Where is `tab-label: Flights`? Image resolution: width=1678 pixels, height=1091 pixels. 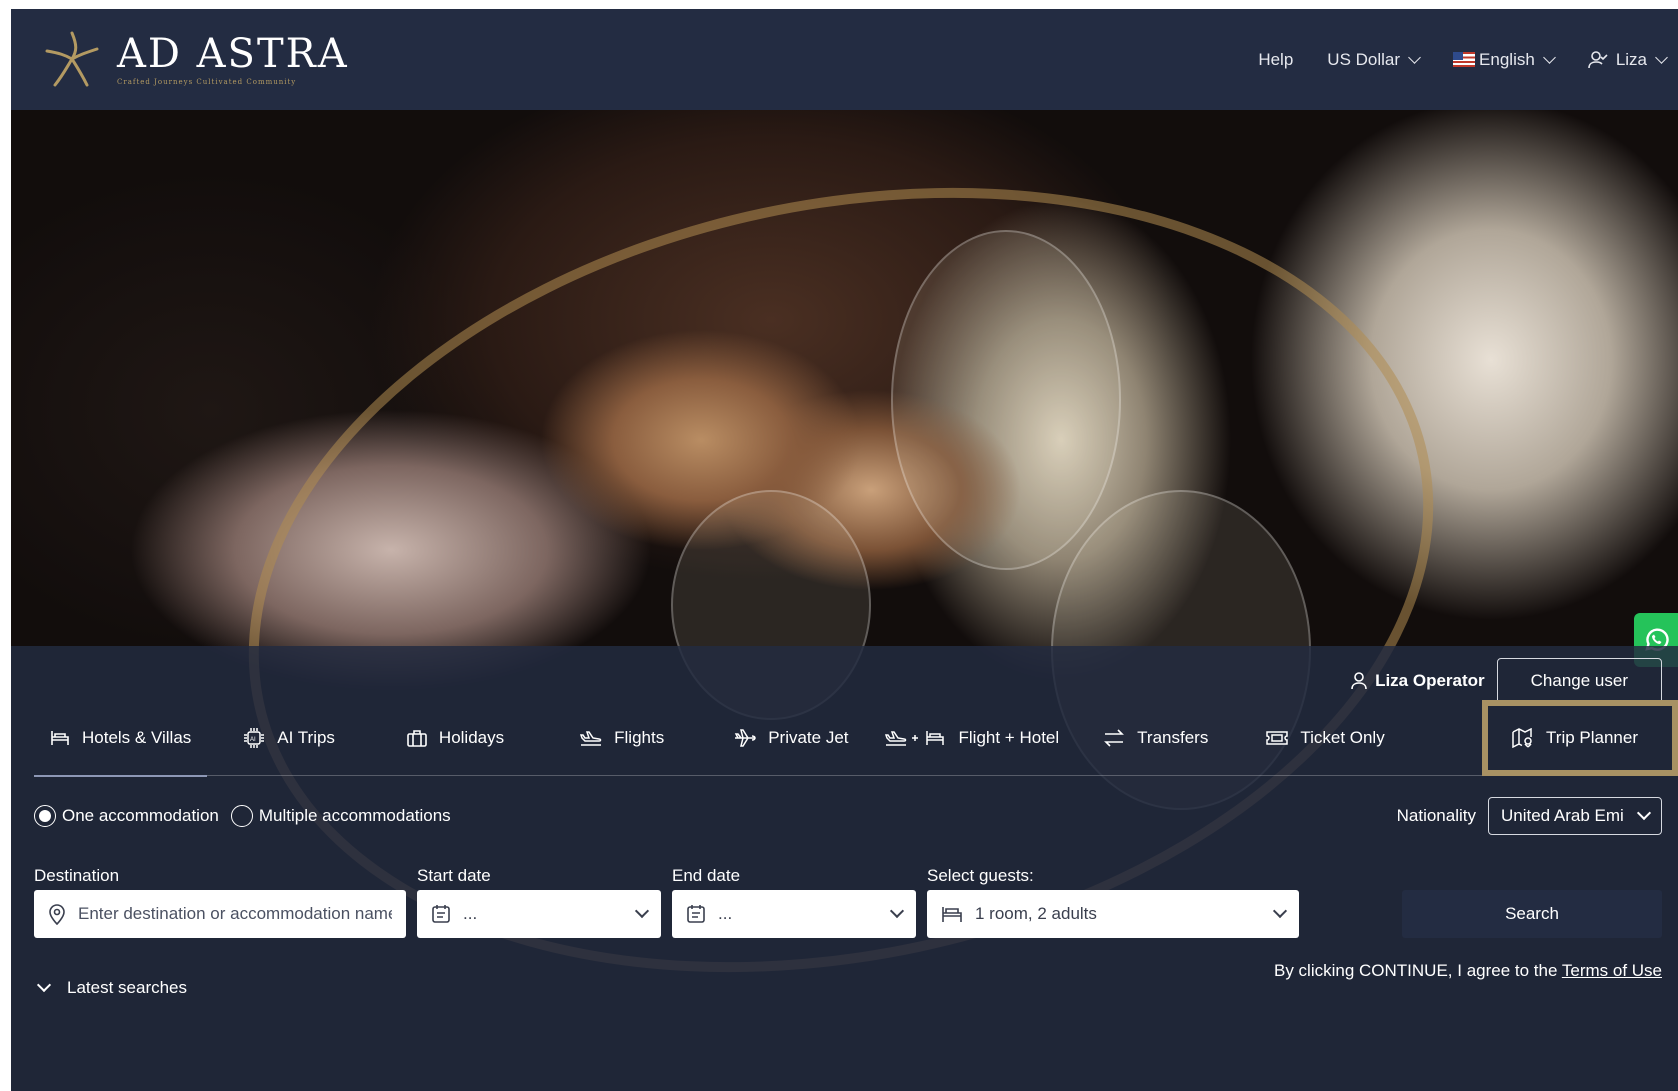 tab-label: Flights is located at coordinates (639, 737).